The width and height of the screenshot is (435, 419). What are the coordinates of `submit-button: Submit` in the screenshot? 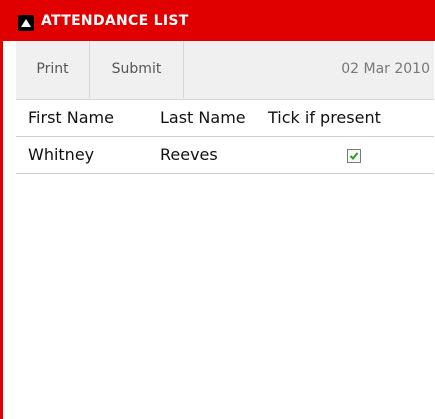 It's located at (137, 69).